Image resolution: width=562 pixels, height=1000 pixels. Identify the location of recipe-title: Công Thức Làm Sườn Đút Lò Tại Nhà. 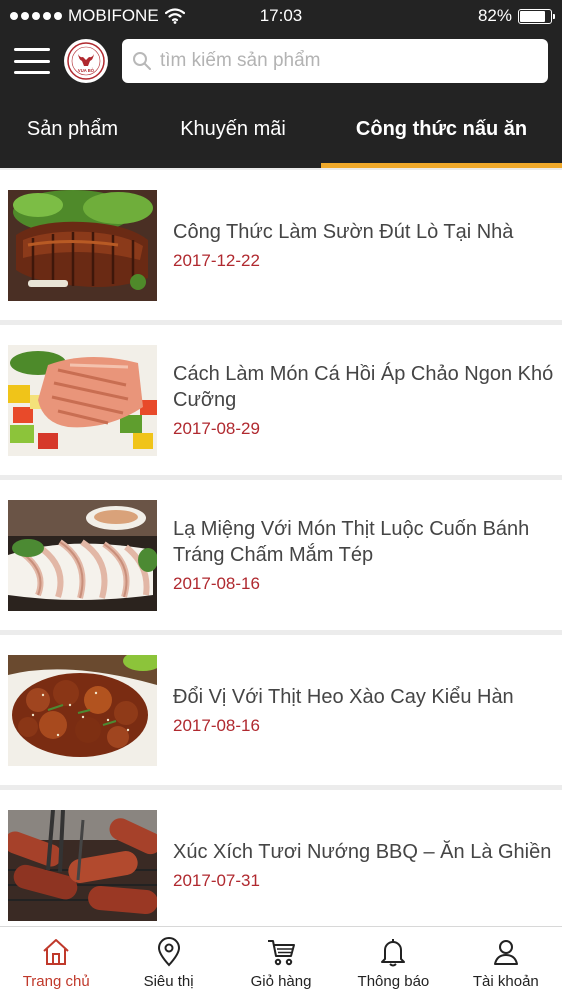
(343, 232).